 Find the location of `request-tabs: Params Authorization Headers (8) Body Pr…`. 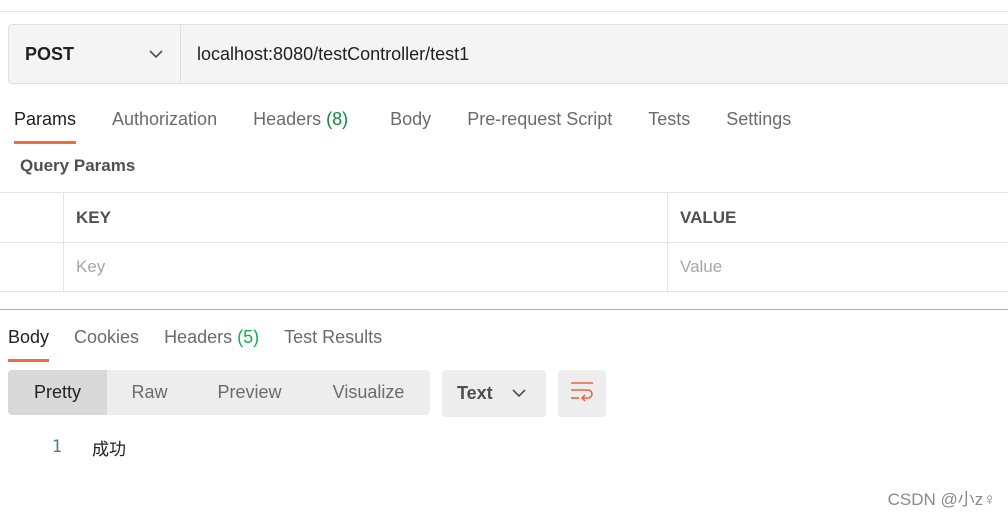

request-tabs: Params Authorization Headers (8) Body Pr… is located at coordinates (395, 122).